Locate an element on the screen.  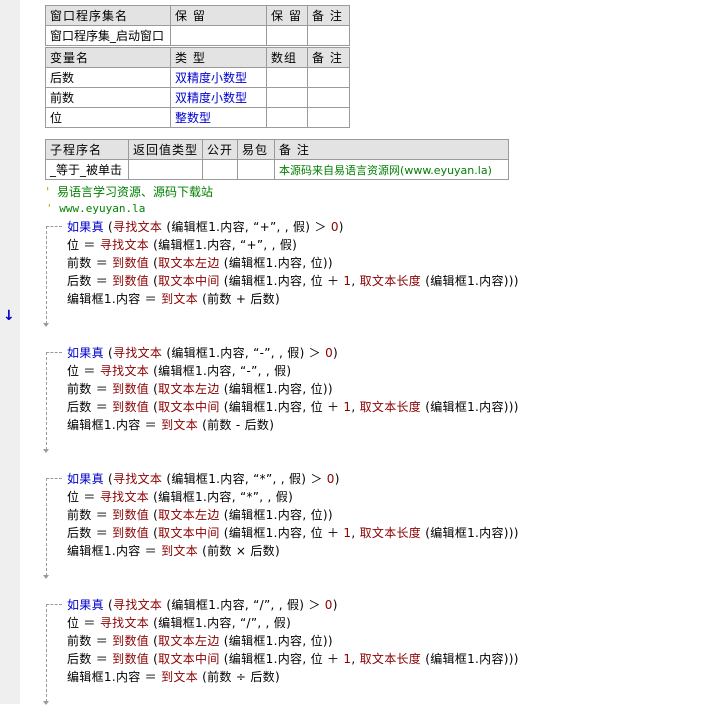
code-line: 编辑框1.内容 ＝ 到文本 (前数 ÷ 后数) is located at coordinates (173, 677).